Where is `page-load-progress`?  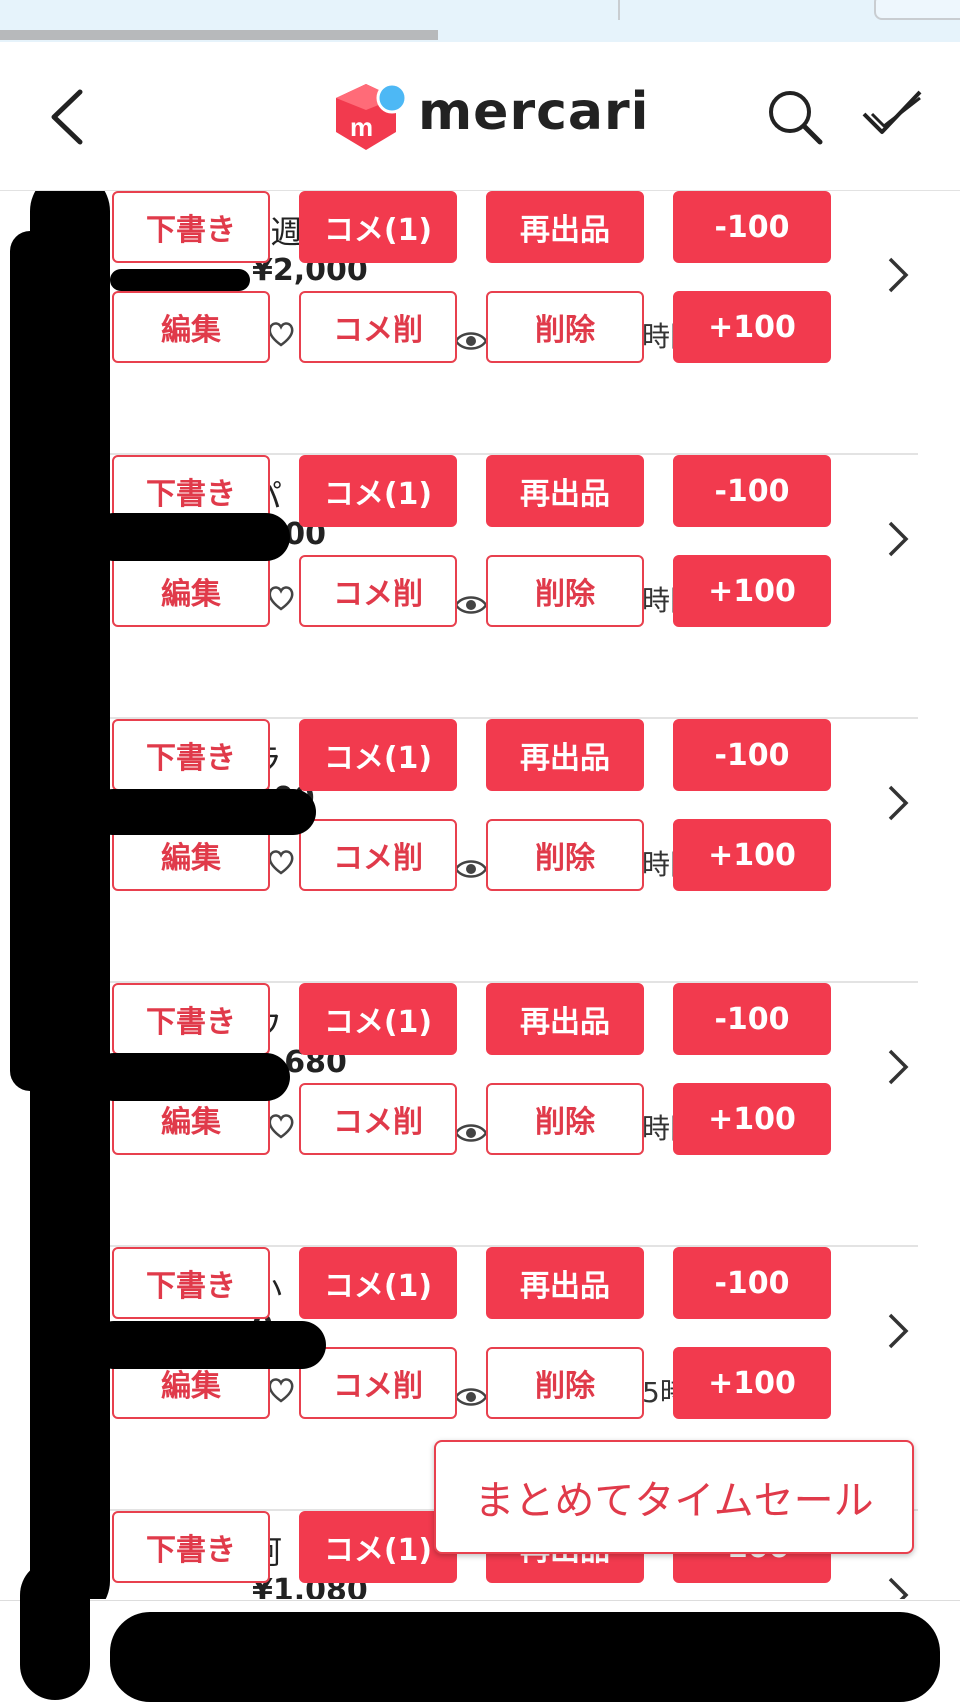 page-load-progress is located at coordinates (219, 35).